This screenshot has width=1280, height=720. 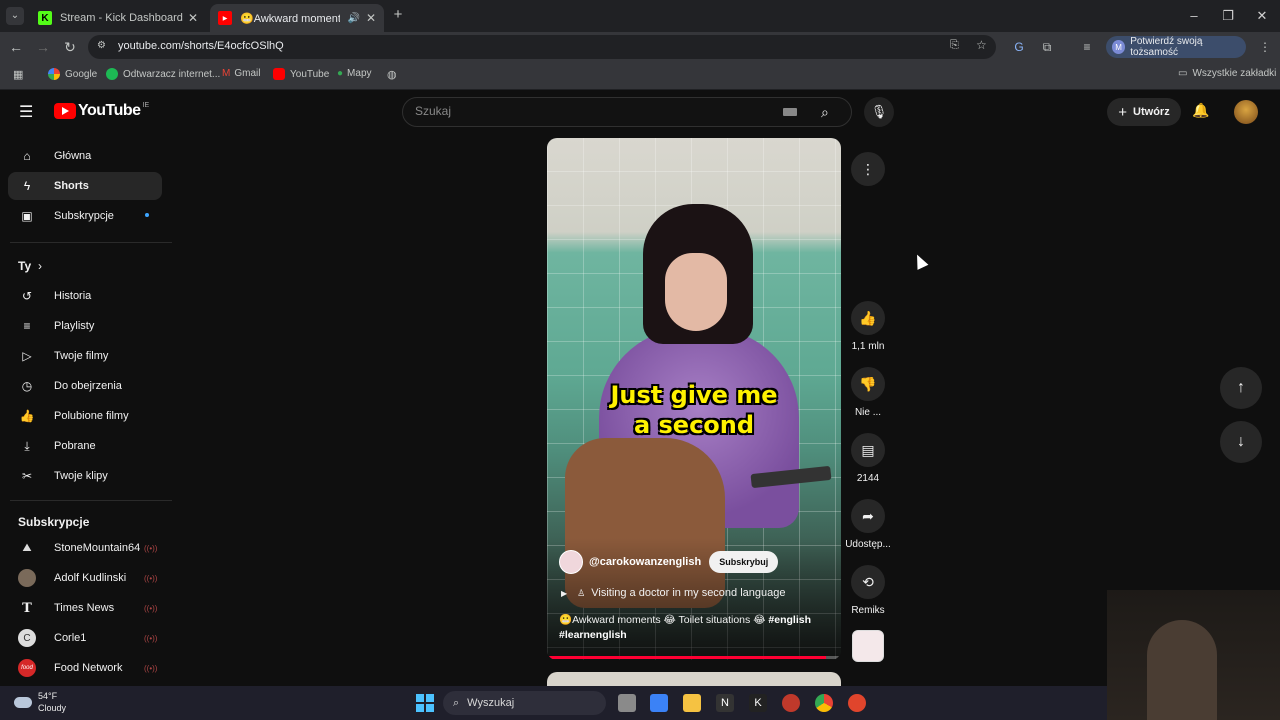 I want to click on taskbar-search: ⌕ Wyszukaj, so click(x=524, y=703).